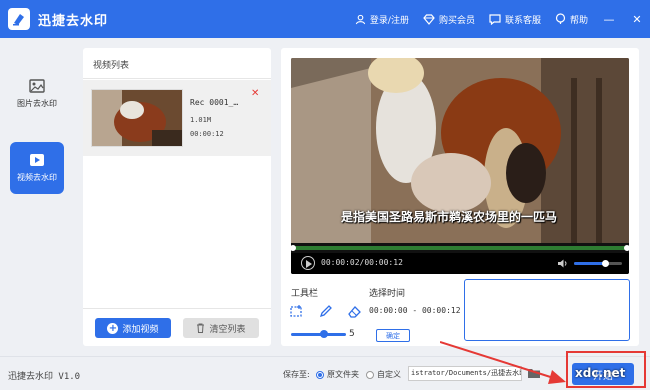 The height and width of the screenshot is (390, 650). Describe the element at coordinates (370, 374) in the screenshot. I see `radio-unchecked-icon` at that location.